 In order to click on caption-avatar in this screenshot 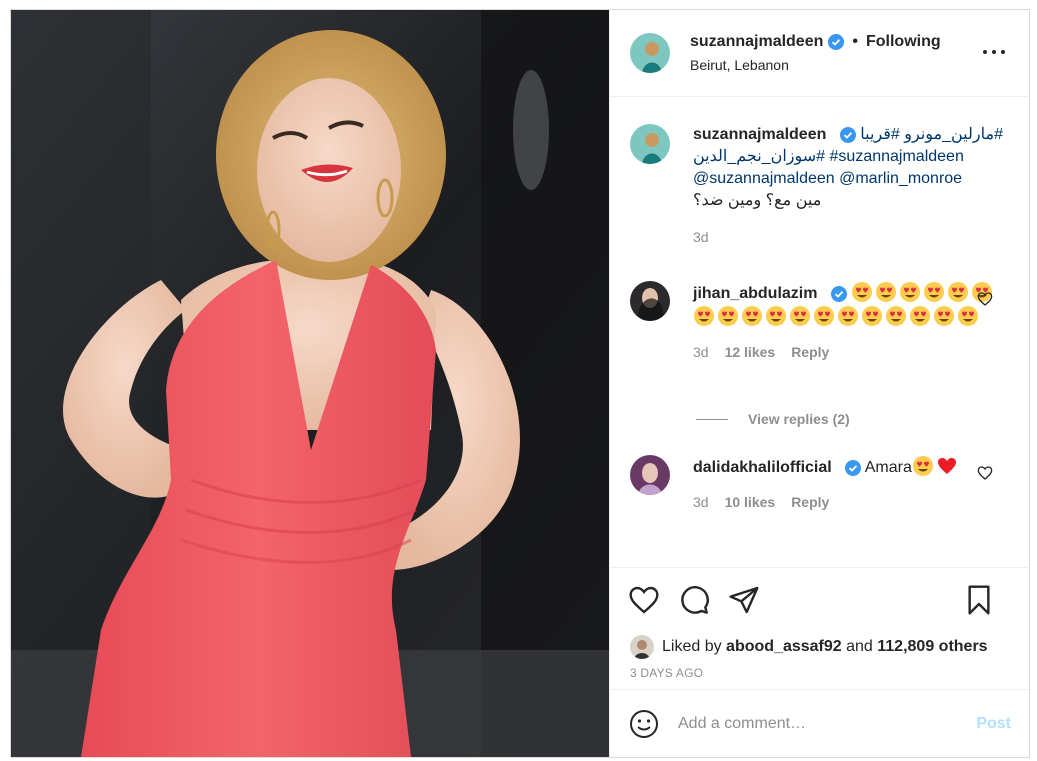, I will do `click(650, 144)`.